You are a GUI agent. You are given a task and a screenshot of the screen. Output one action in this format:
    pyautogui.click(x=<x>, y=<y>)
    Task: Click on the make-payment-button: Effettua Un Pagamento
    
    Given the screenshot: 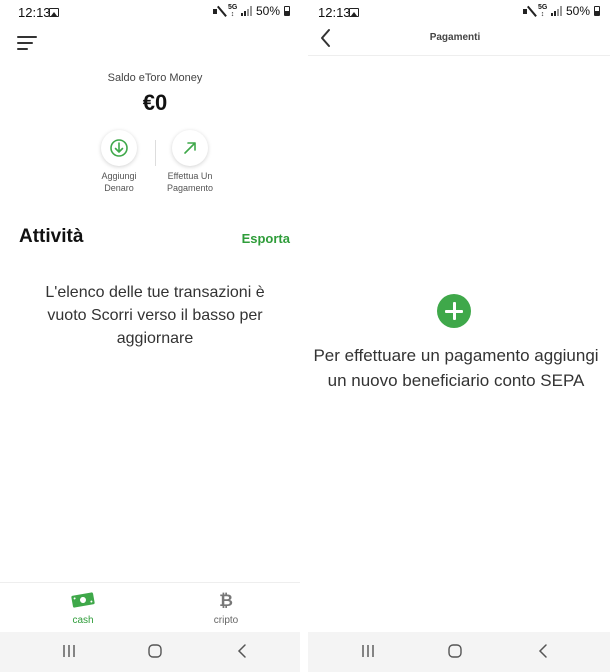 What is the action you would take?
    pyautogui.click(x=190, y=162)
    